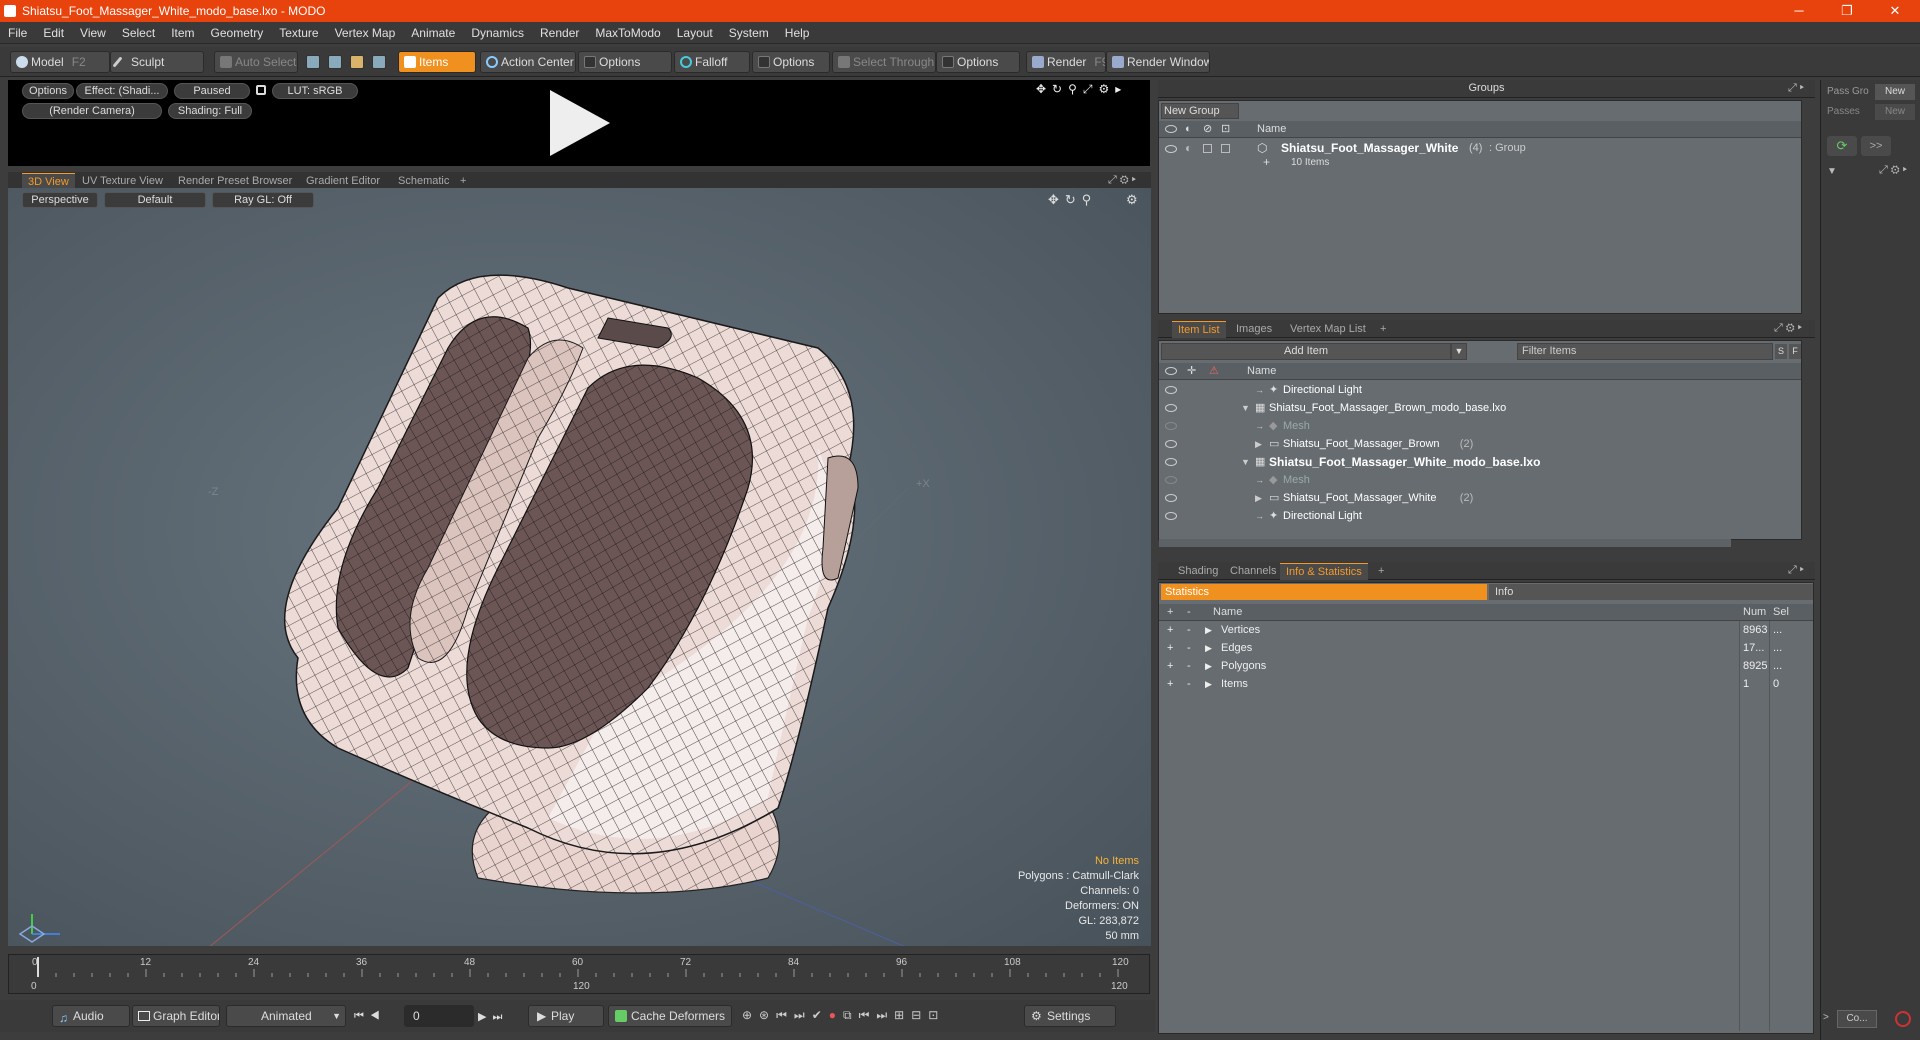 The image size is (1920, 1040). I want to click on minimize-button: ─, so click(1799, 11).